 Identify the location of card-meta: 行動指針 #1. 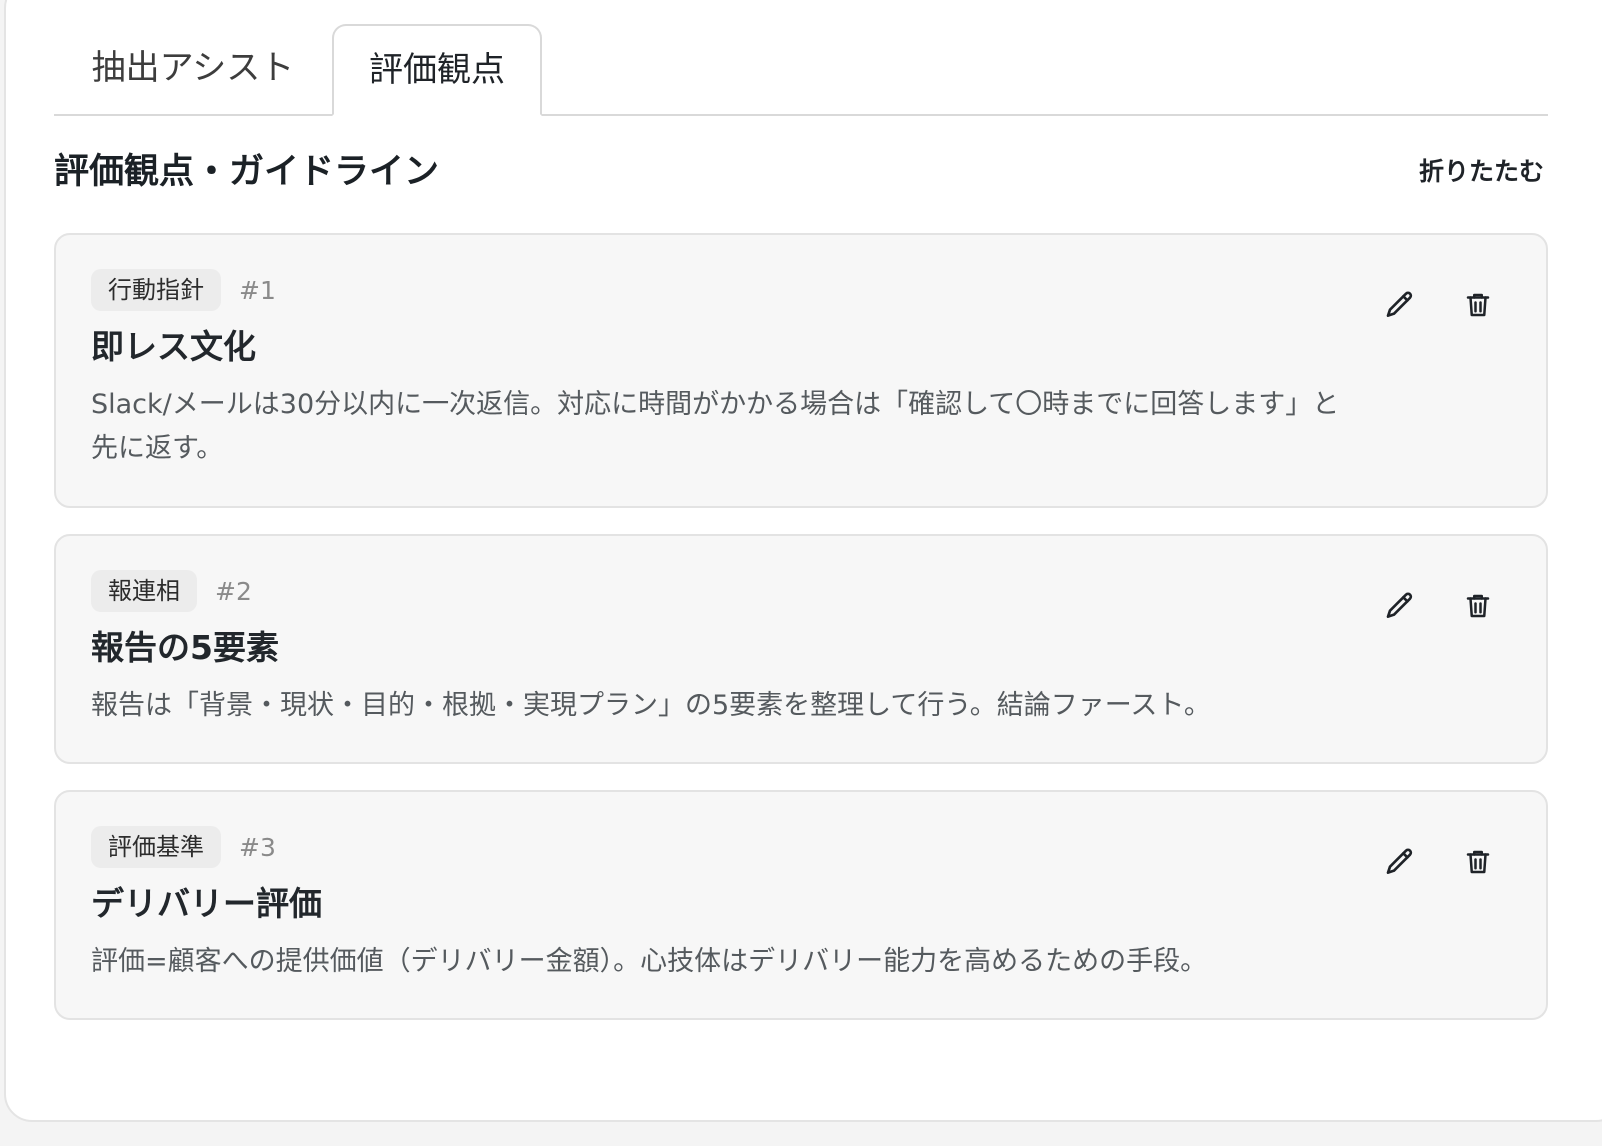
(183, 290).